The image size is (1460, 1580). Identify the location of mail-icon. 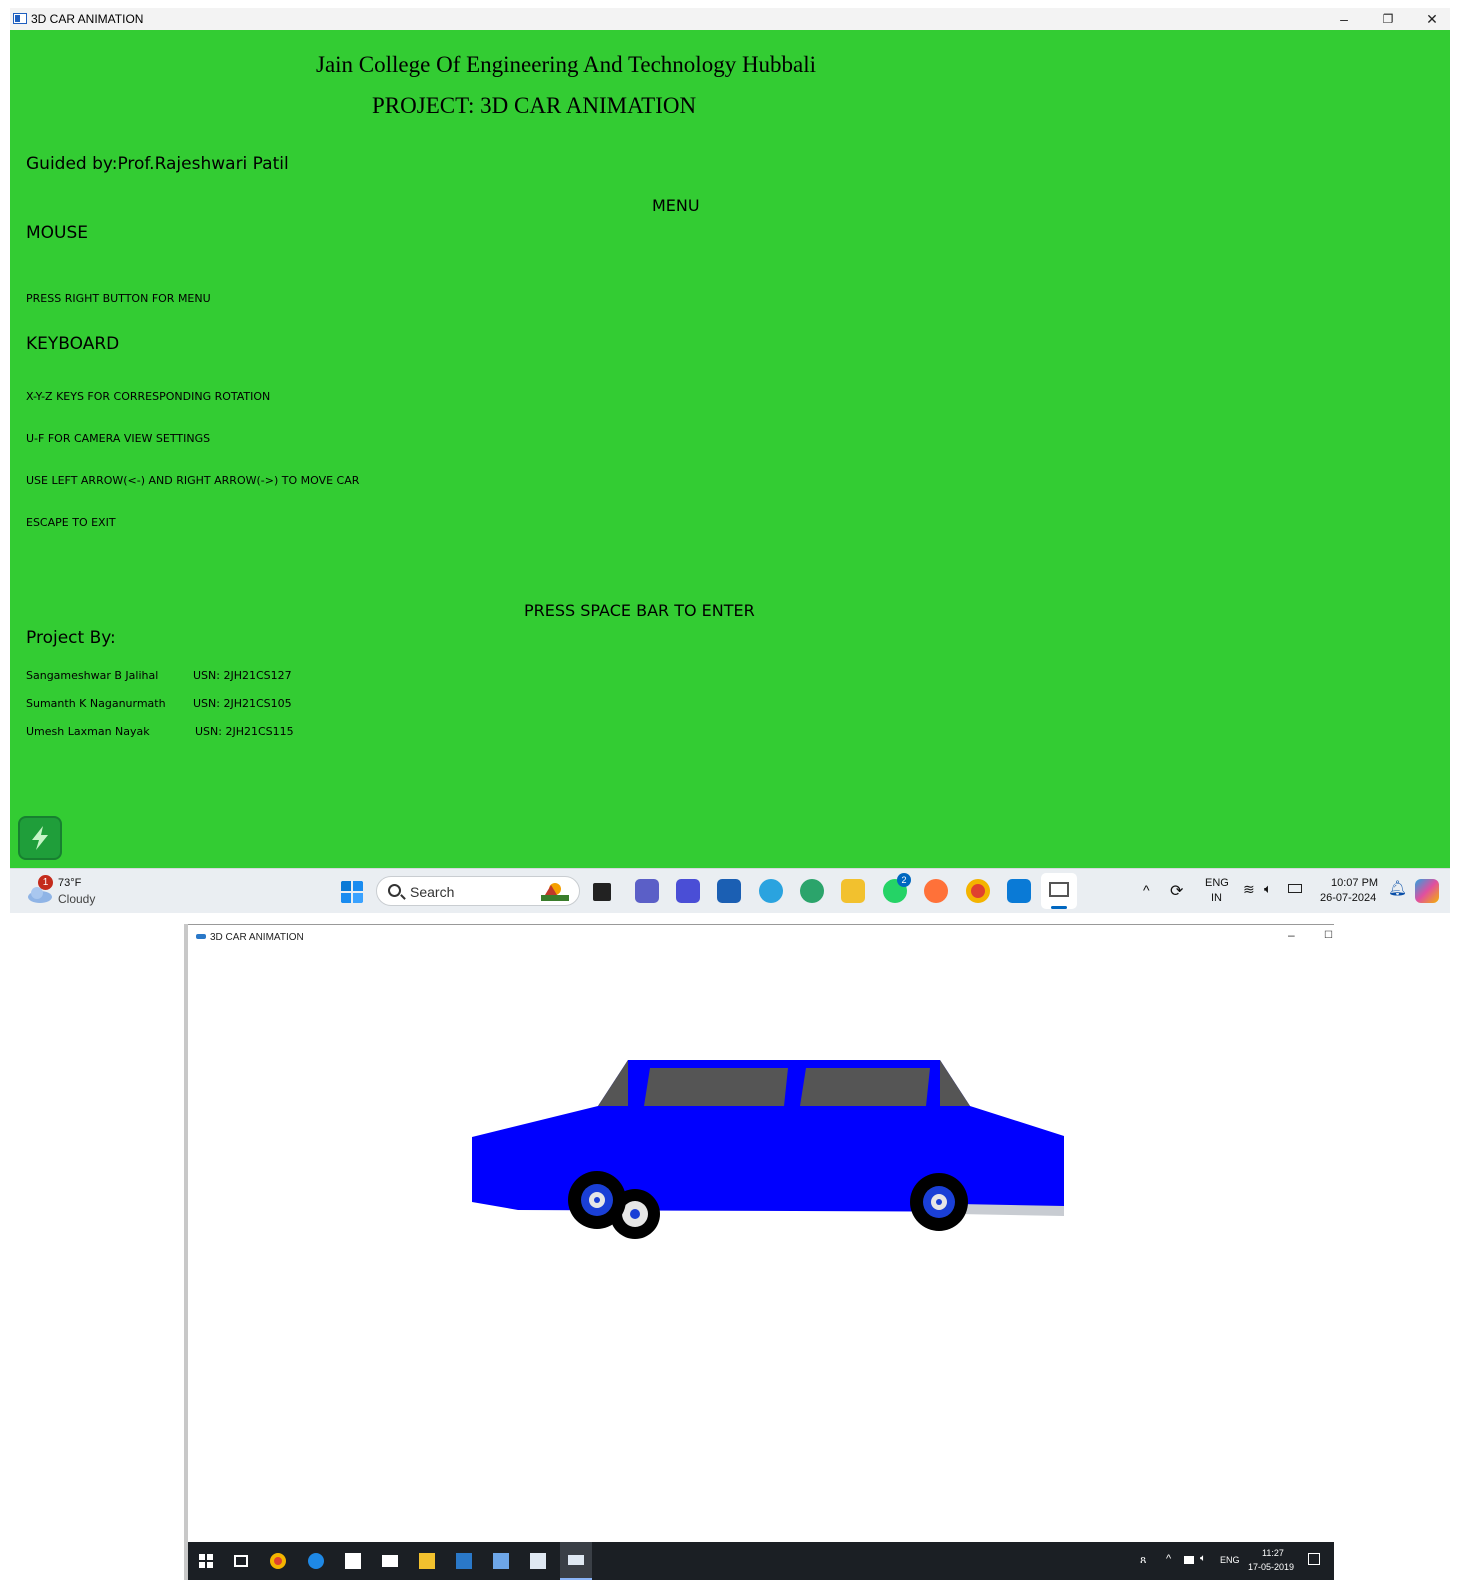
(390, 1561).